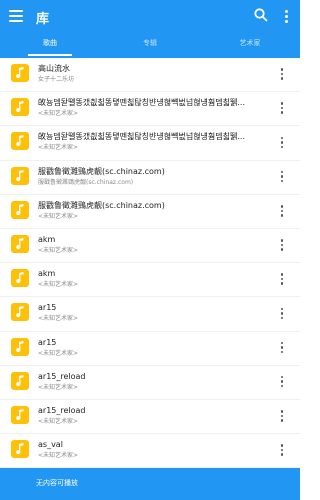 The height and width of the screenshot is (500, 320). Describe the element at coordinates (50, 45) in the screenshot. I see `tab-songs: 歌曲` at that location.